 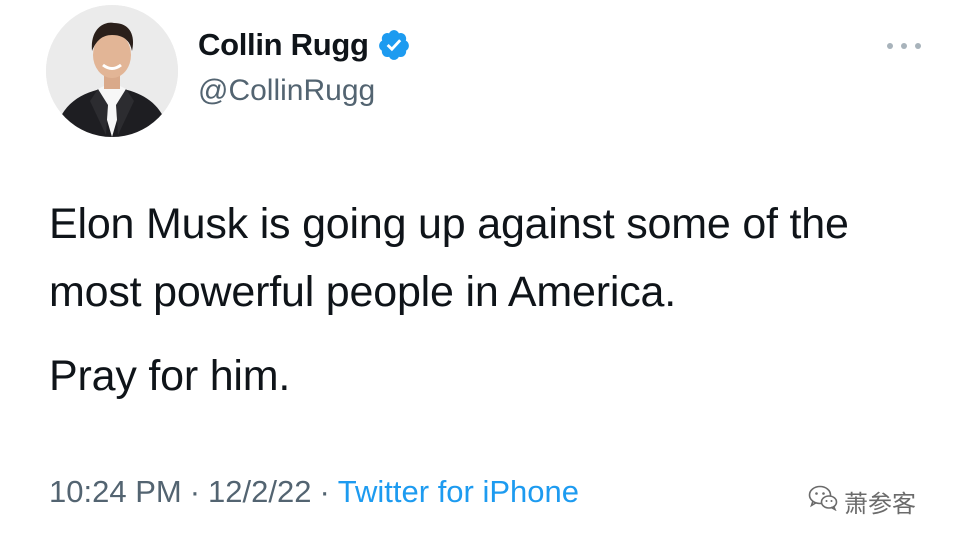 I want to click on more-options-button, so click(x=904, y=46).